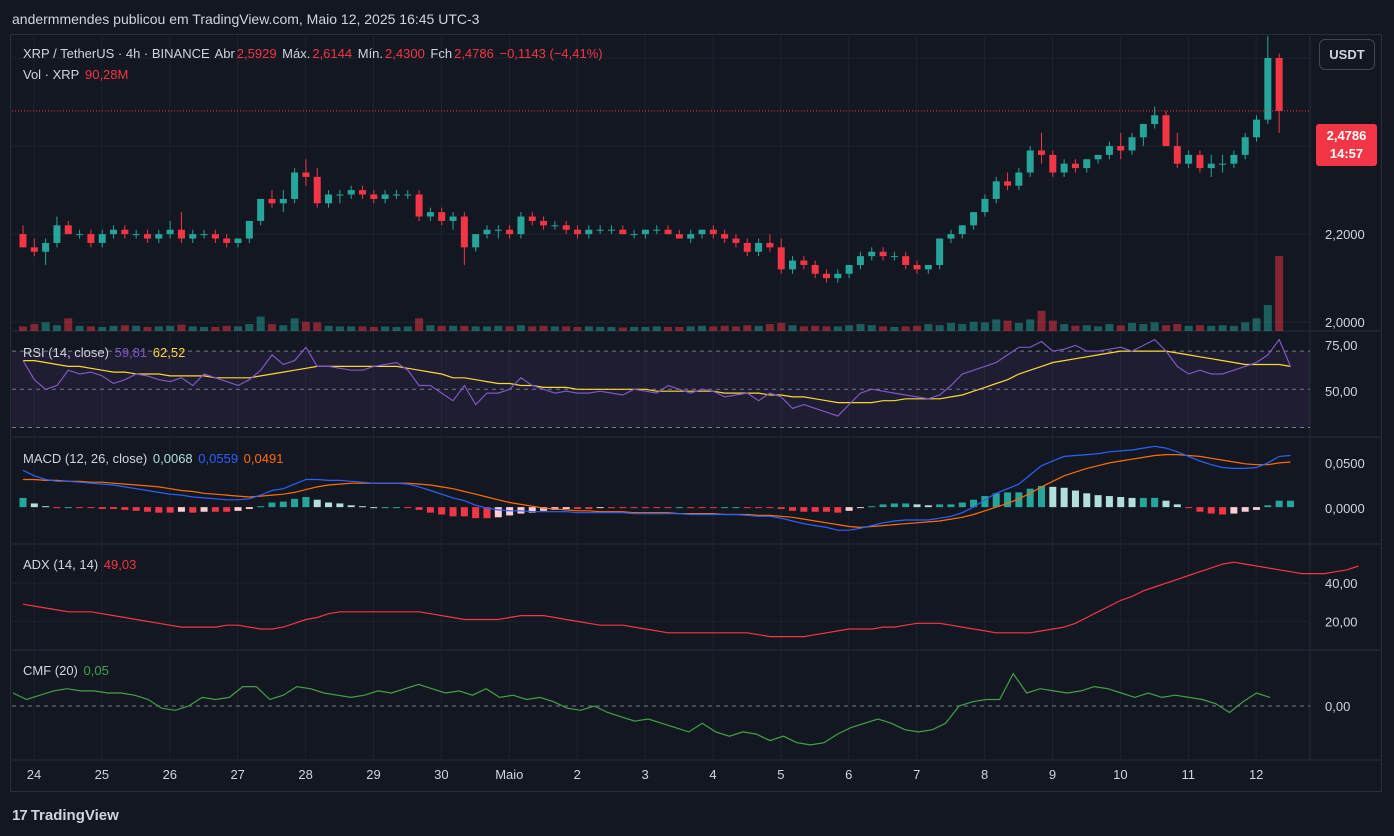 This screenshot has width=1394, height=836. What do you see at coordinates (1347, 54) in the screenshot?
I see `currency-button: USDT` at bounding box center [1347, 54].